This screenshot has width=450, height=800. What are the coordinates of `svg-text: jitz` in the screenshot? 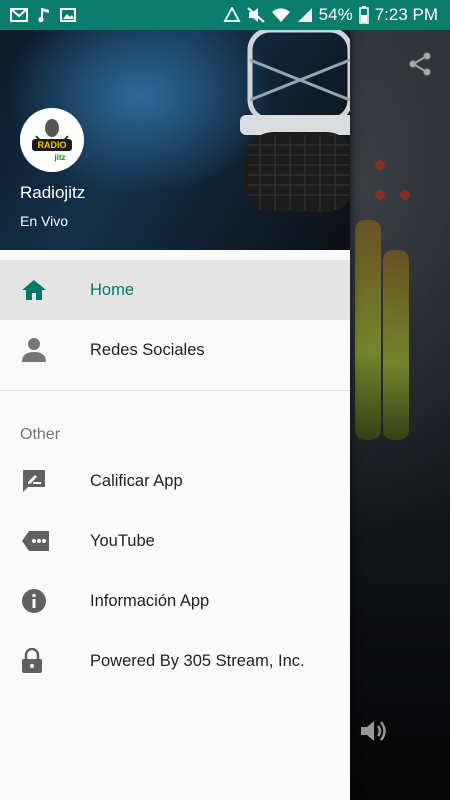 It's located at (59, 157).